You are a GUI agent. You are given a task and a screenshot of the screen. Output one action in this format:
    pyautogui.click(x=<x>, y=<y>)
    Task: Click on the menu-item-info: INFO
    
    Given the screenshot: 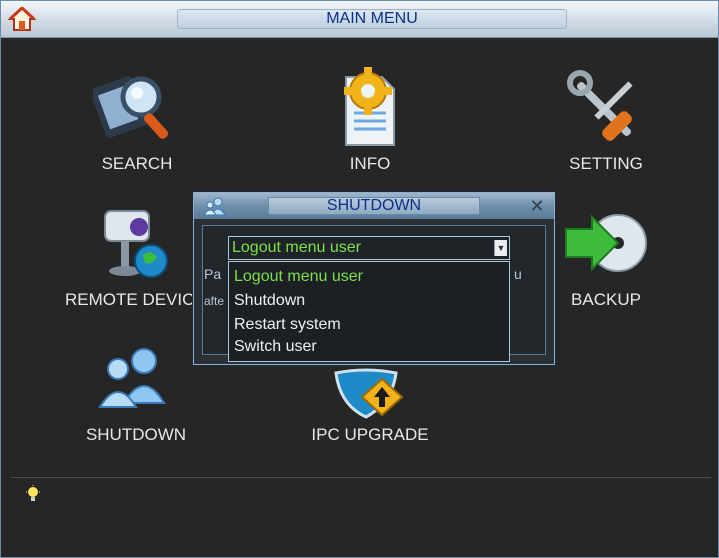 What is the action you would take?
    pyautogui.click(x=370, y=122)
    